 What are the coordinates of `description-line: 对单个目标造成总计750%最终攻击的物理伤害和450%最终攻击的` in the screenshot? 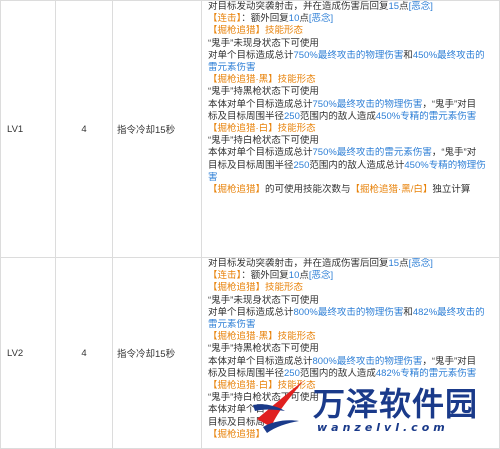 It's located at (351, 56).